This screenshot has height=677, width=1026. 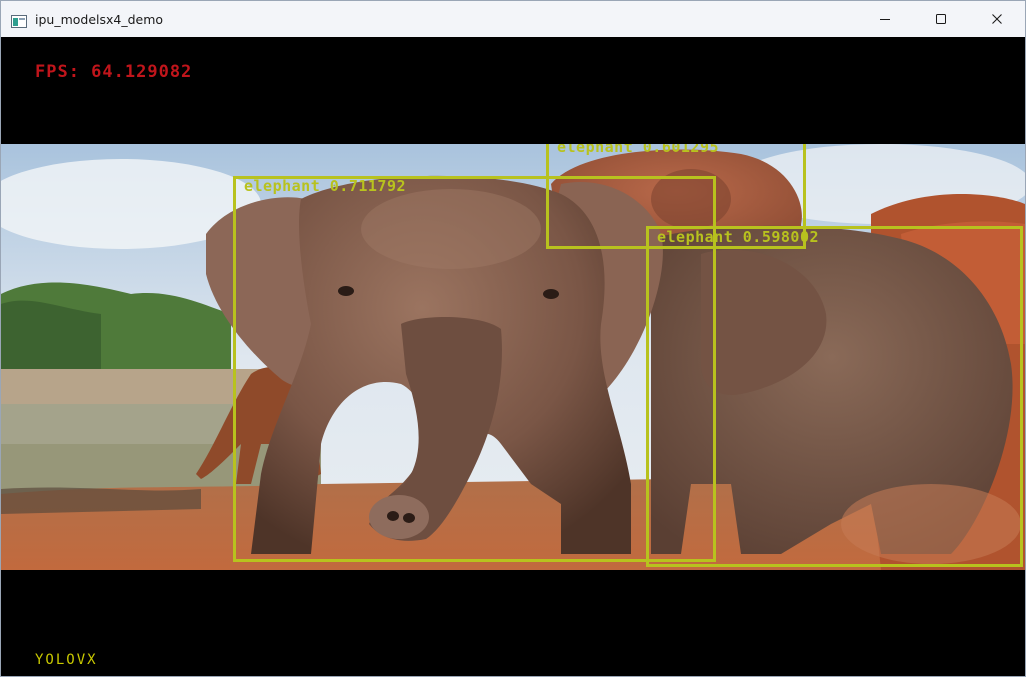 I want to click on close-button, so click(x=997, y=19).